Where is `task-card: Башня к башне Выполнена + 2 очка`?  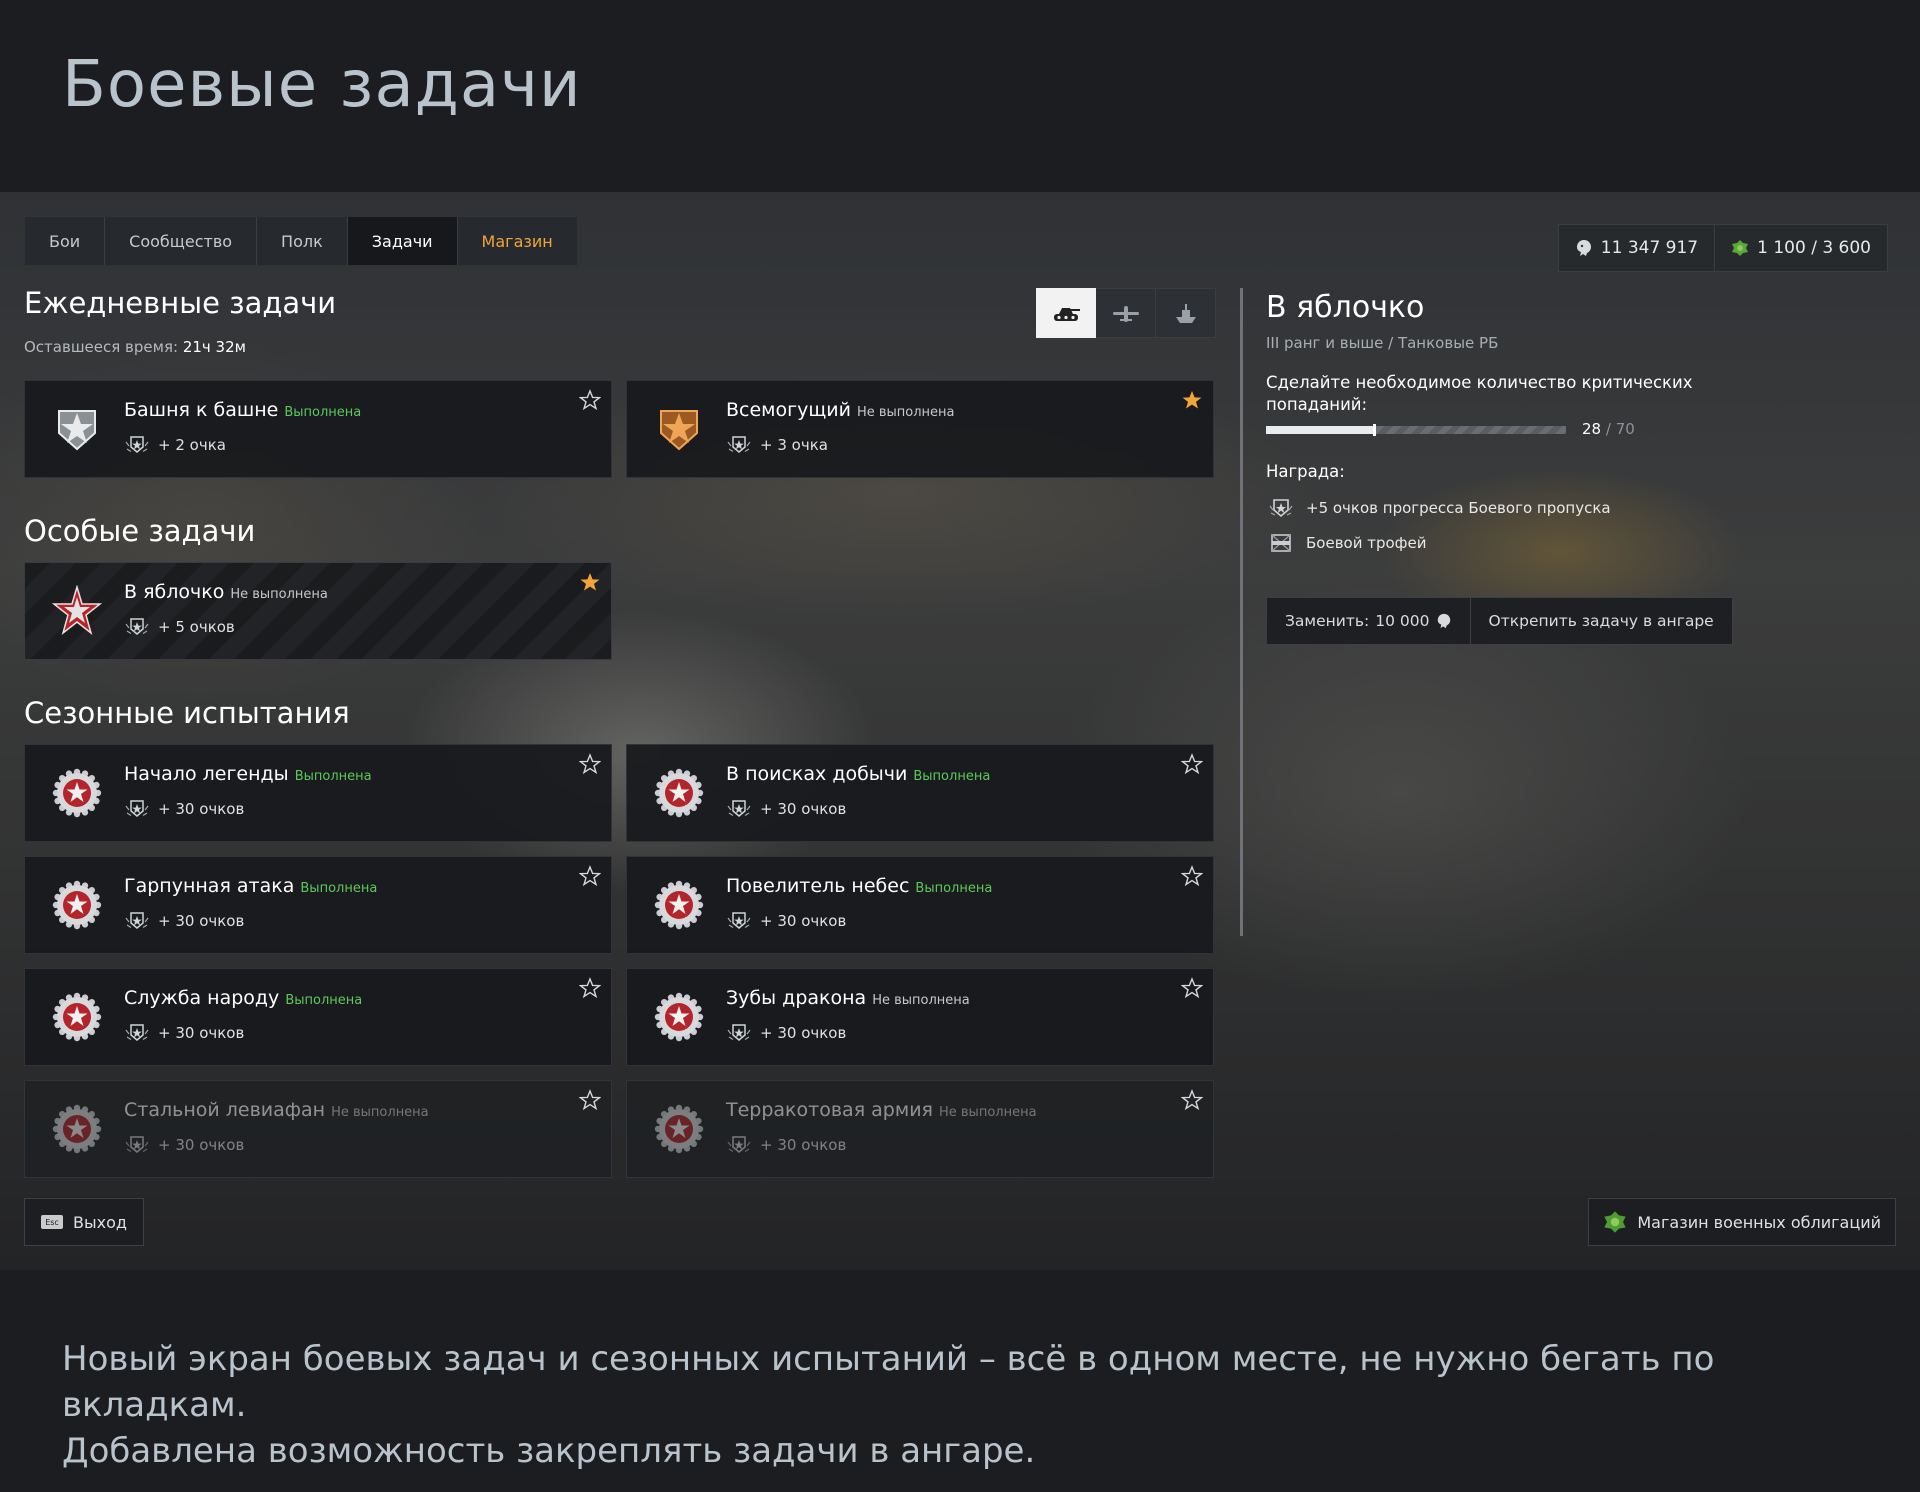 task-card: Башня к башне Выполнена + 2 очка is located at coordinates (318, 429).